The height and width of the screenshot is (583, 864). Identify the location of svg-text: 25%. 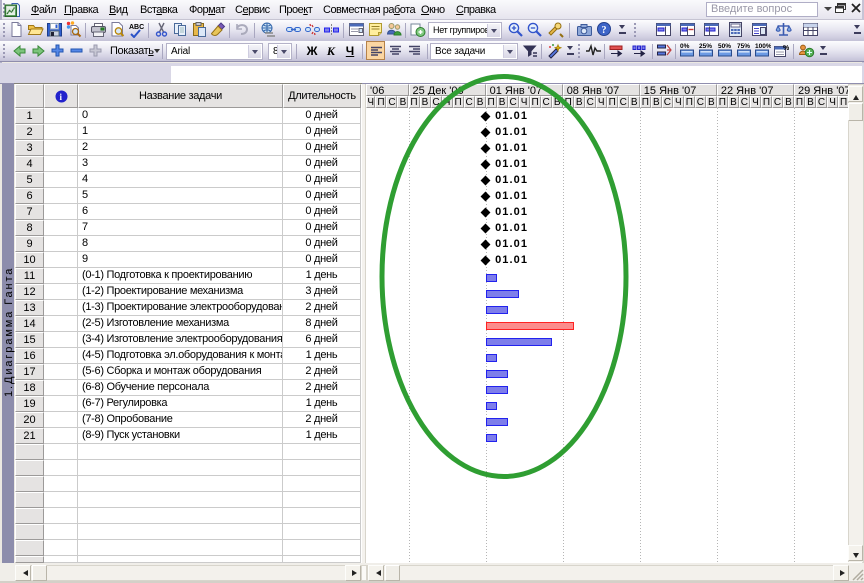
(705, 46).